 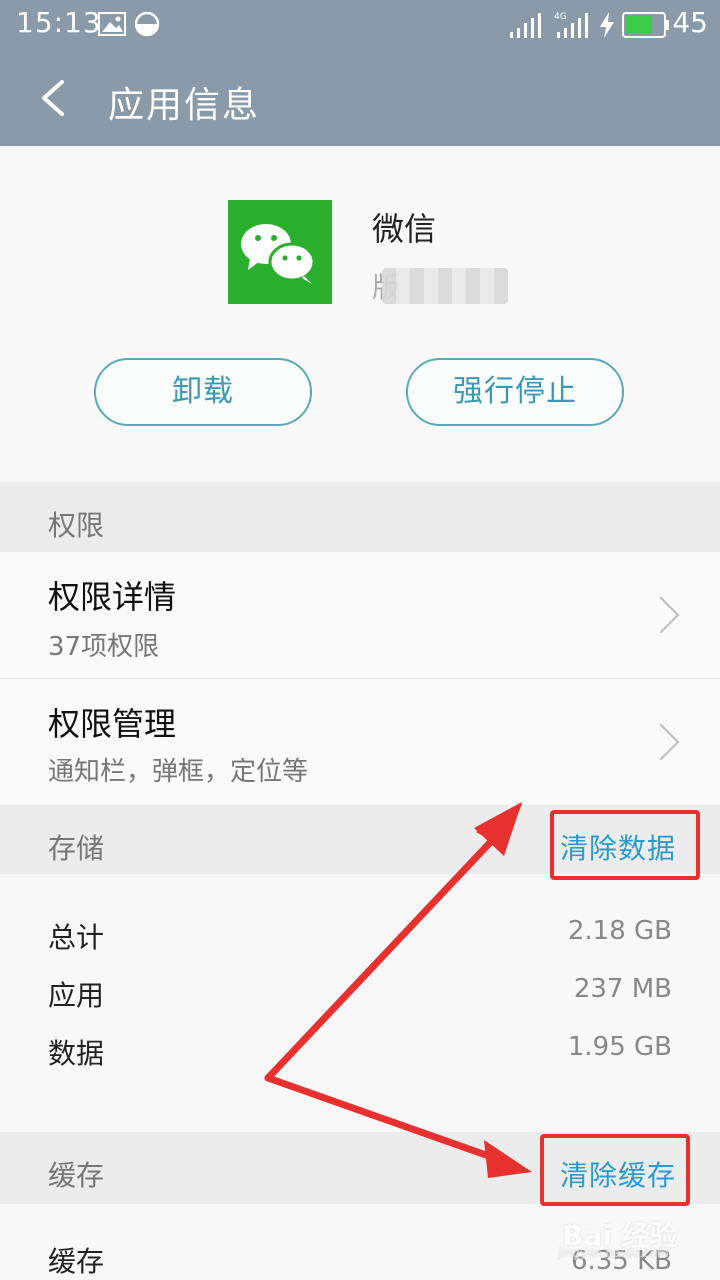 What do you see at coordinates (613, 1253) in the screenshot?
I see `watermark-sub: jingyan.baidu.com` at bounding box center [613, 1253].